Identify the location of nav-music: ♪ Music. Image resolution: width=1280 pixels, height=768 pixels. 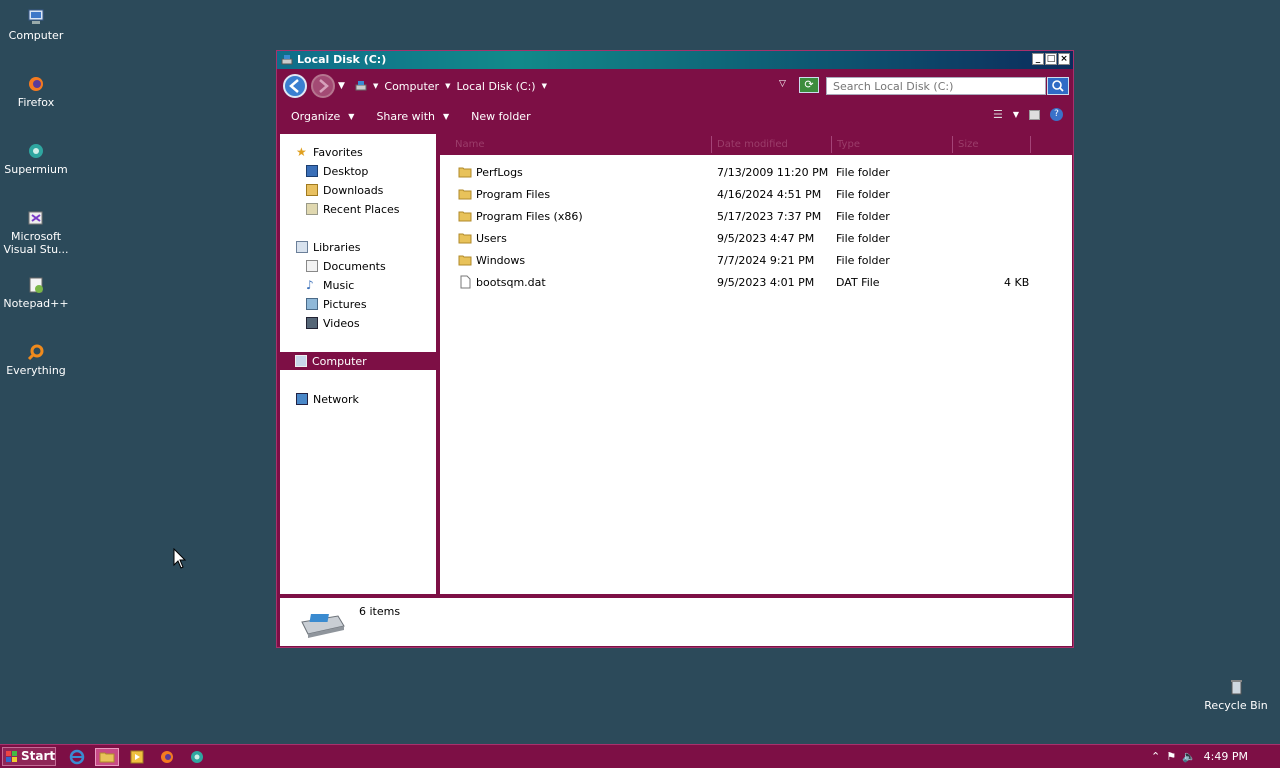
(330, 285).